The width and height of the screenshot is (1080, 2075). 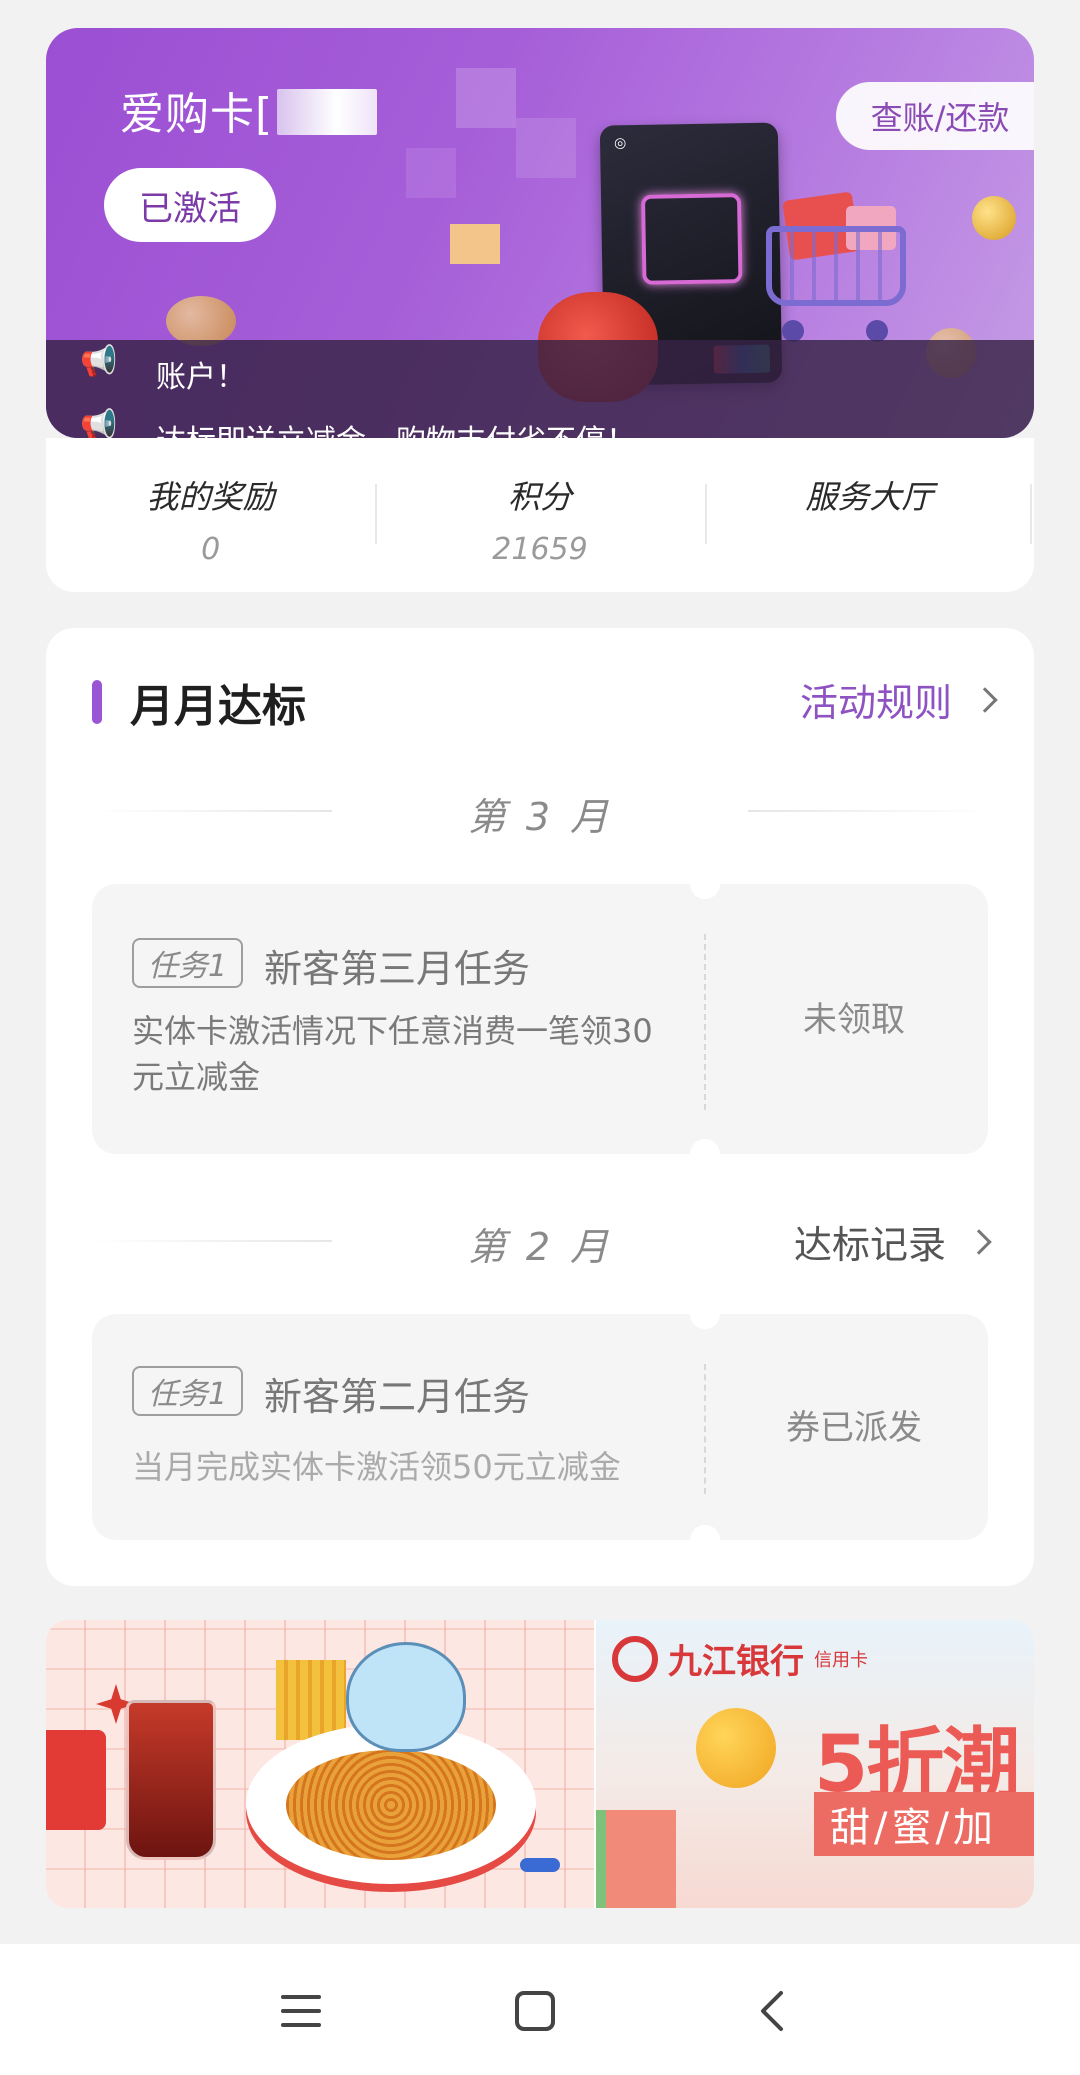 I want to click on month-label: 第 3 月, so click(x=540, y=817).